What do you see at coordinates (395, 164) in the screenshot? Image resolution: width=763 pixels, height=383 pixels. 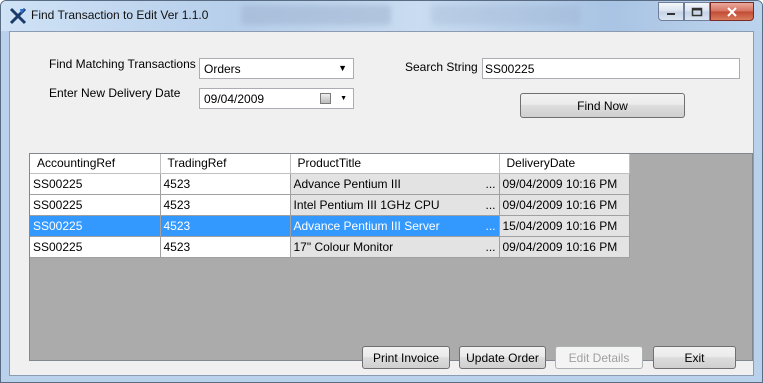 I see `column-header-producttitle: ProductTitle` at bounding box center [395, 164].